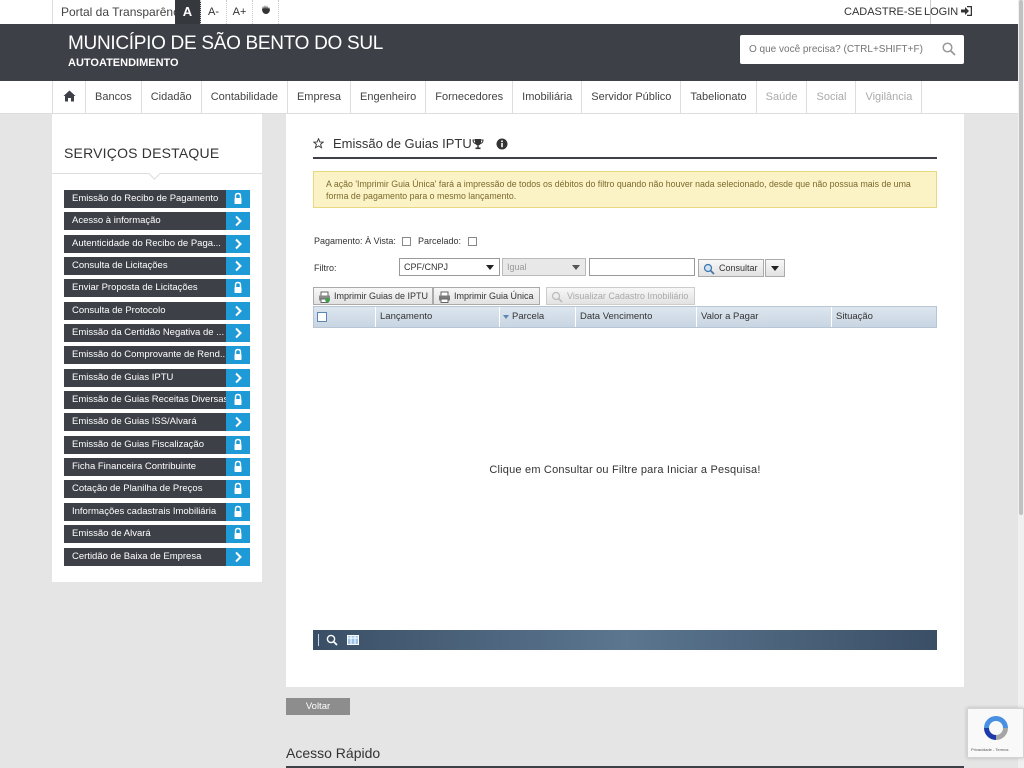 The height and width of the screenshot is (768, 1024). Describe the element at coordinates (884, 12) in the screenshot. I see `signup-link: CADASTRE-SE` at that location.